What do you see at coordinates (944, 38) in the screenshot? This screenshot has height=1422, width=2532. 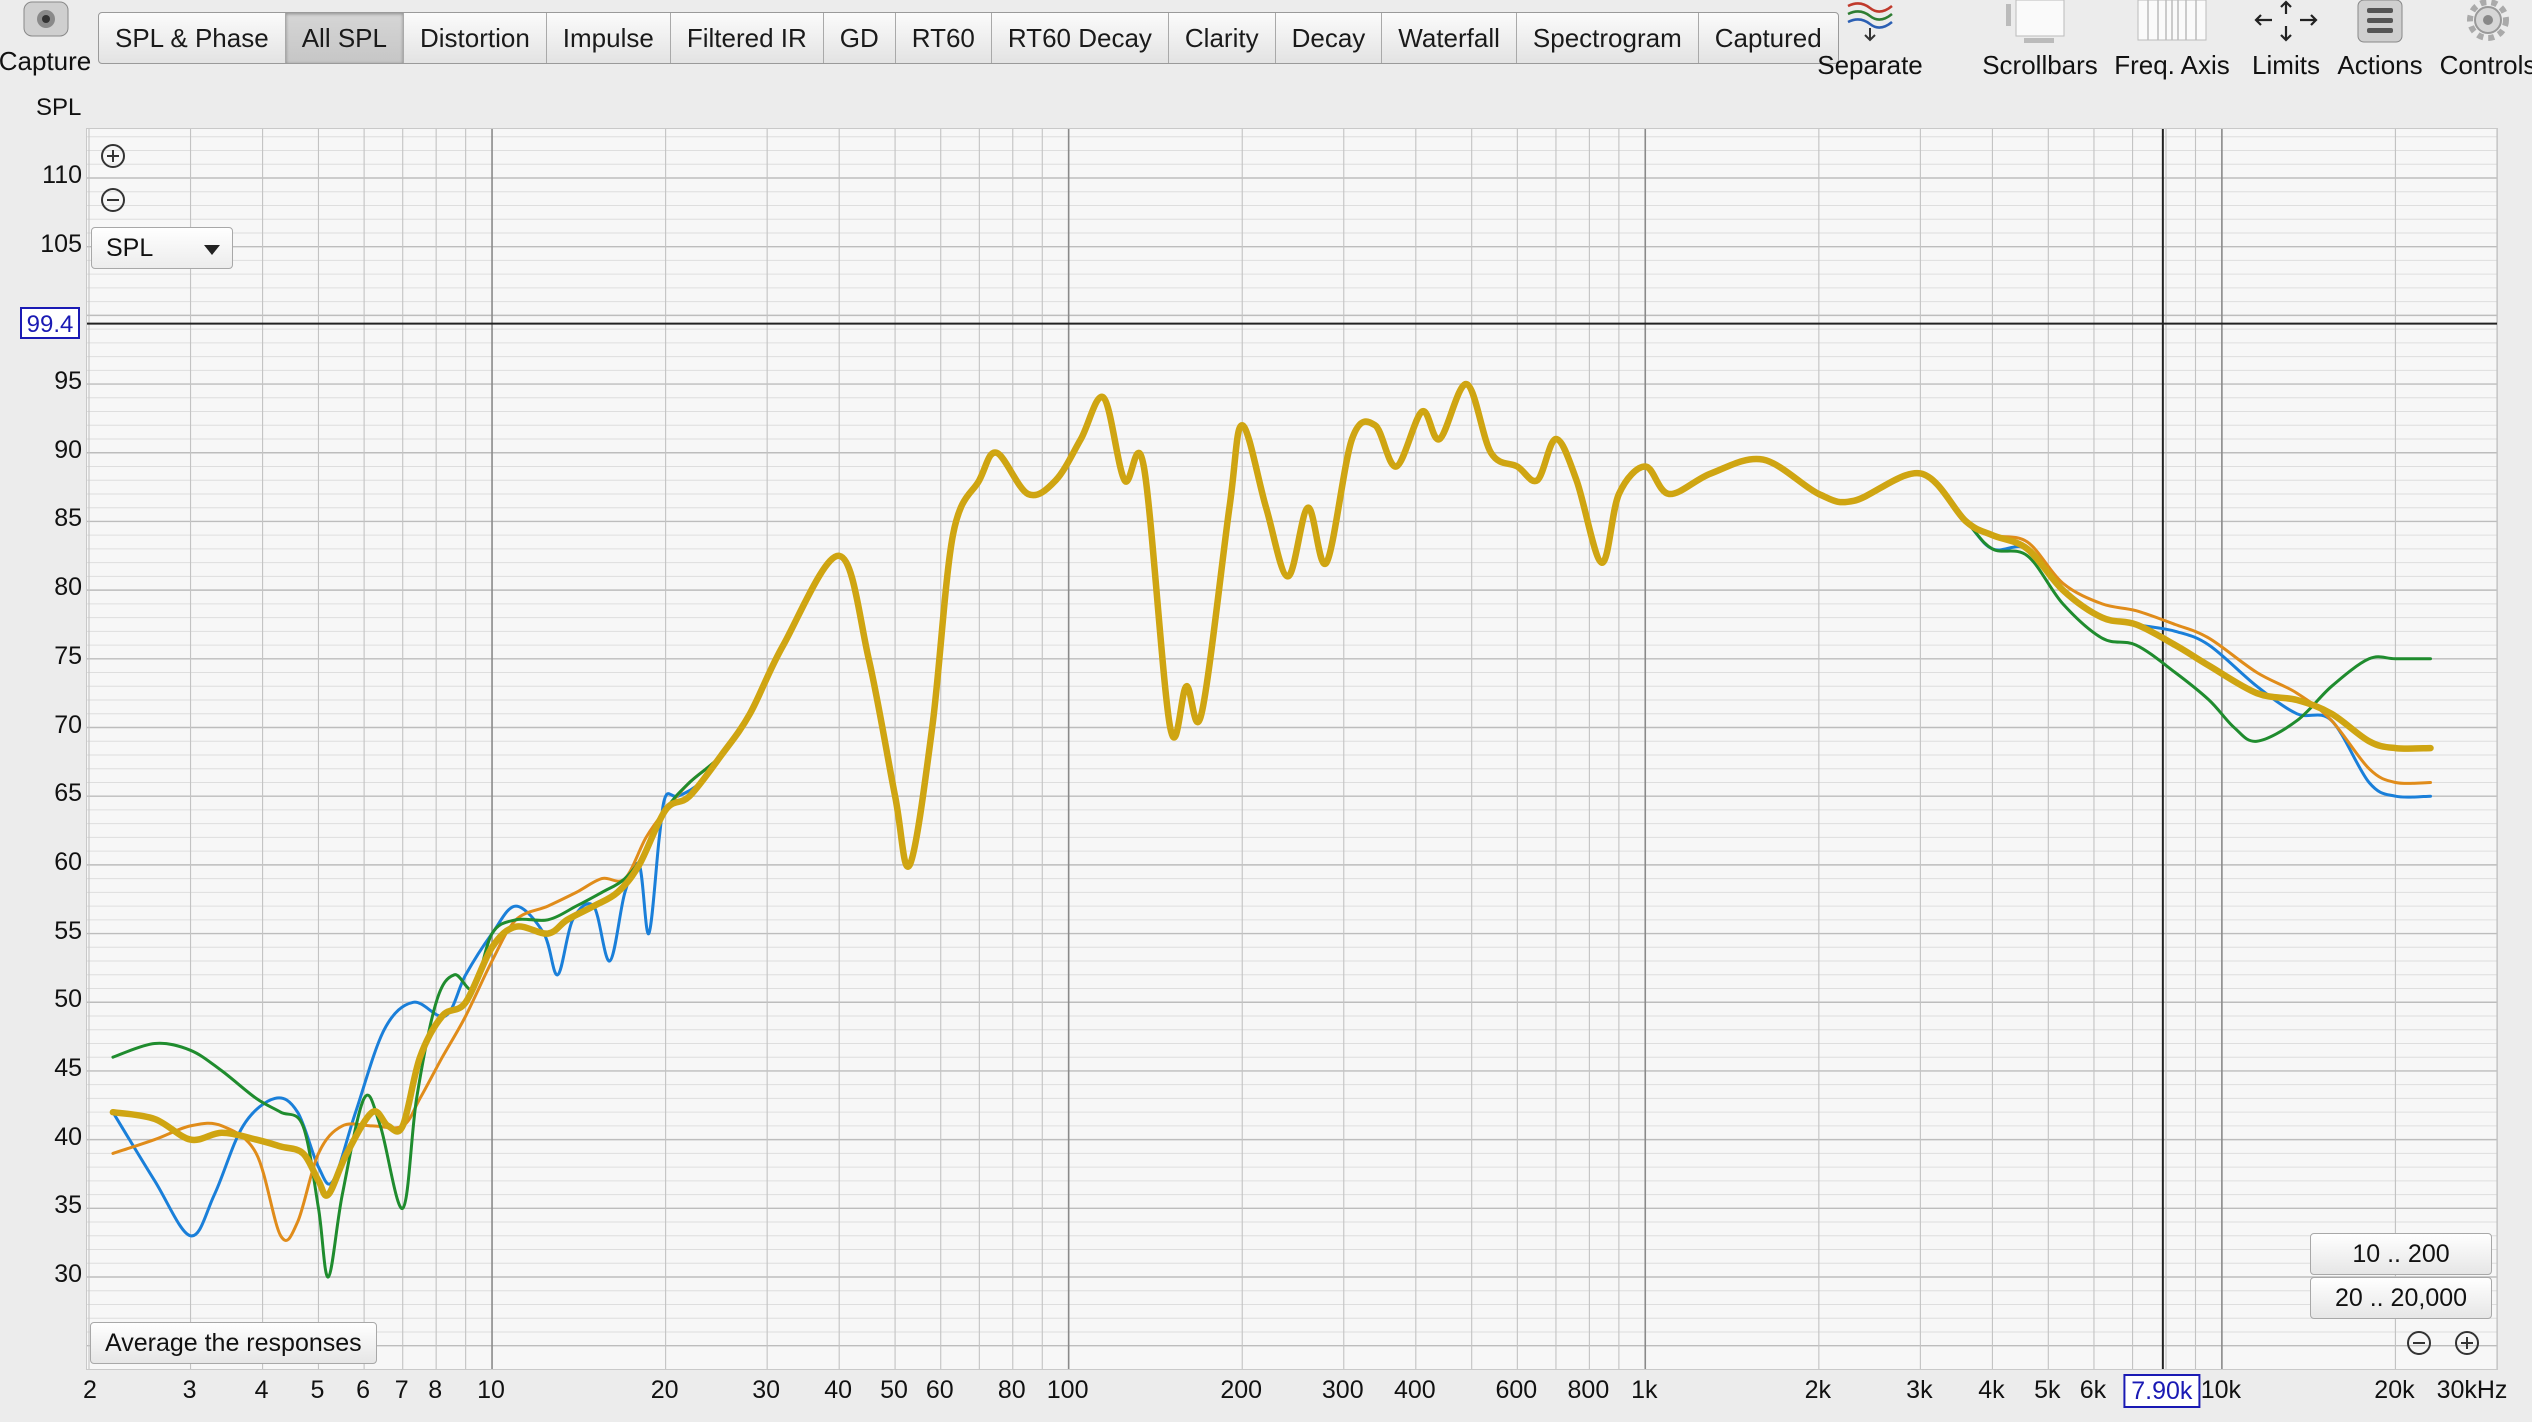 I see `tab-rt60: RT60` at bounding box center [944, 38].